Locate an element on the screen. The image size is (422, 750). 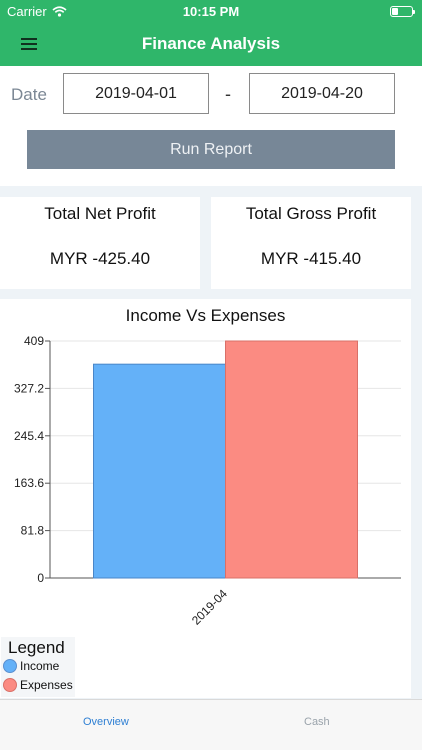
y-tick-label: 409 is located at coordinates (34, 341).